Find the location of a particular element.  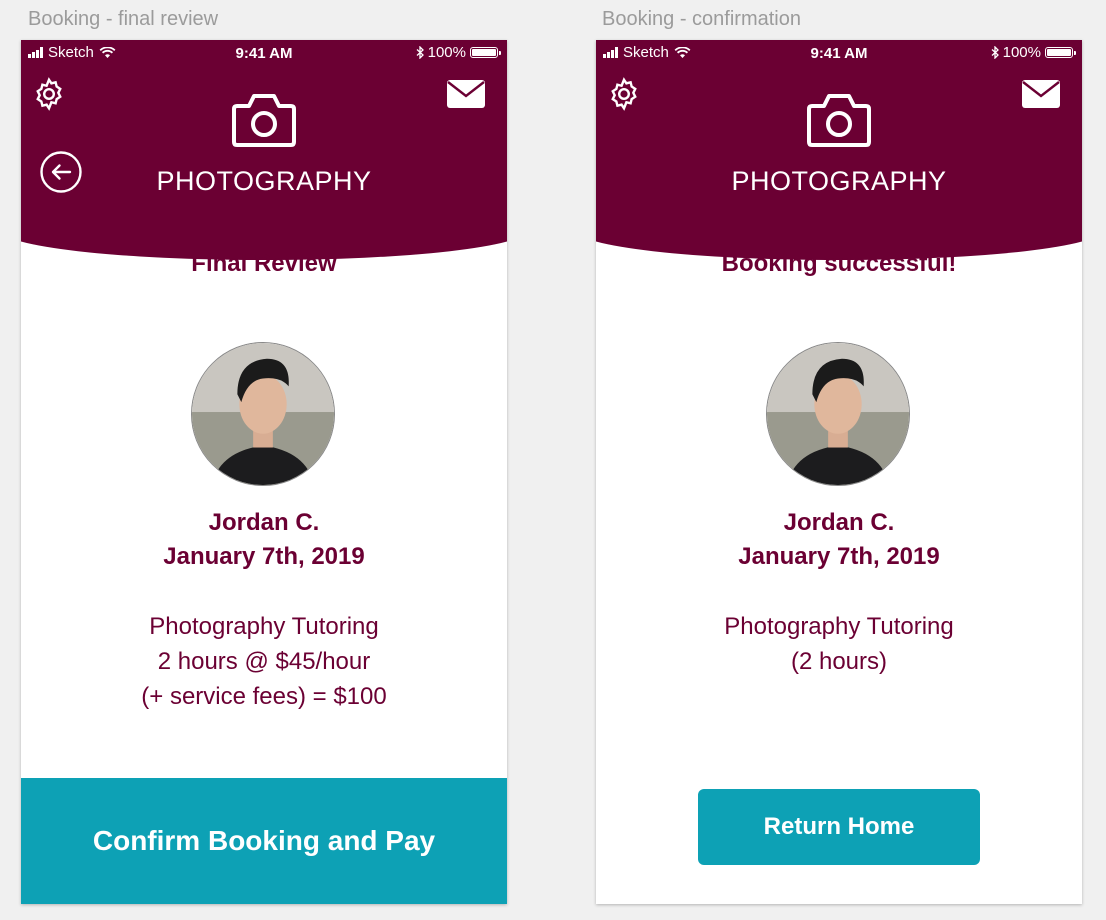

service-duration: (2 hours) is located at coordinates (839, 661).